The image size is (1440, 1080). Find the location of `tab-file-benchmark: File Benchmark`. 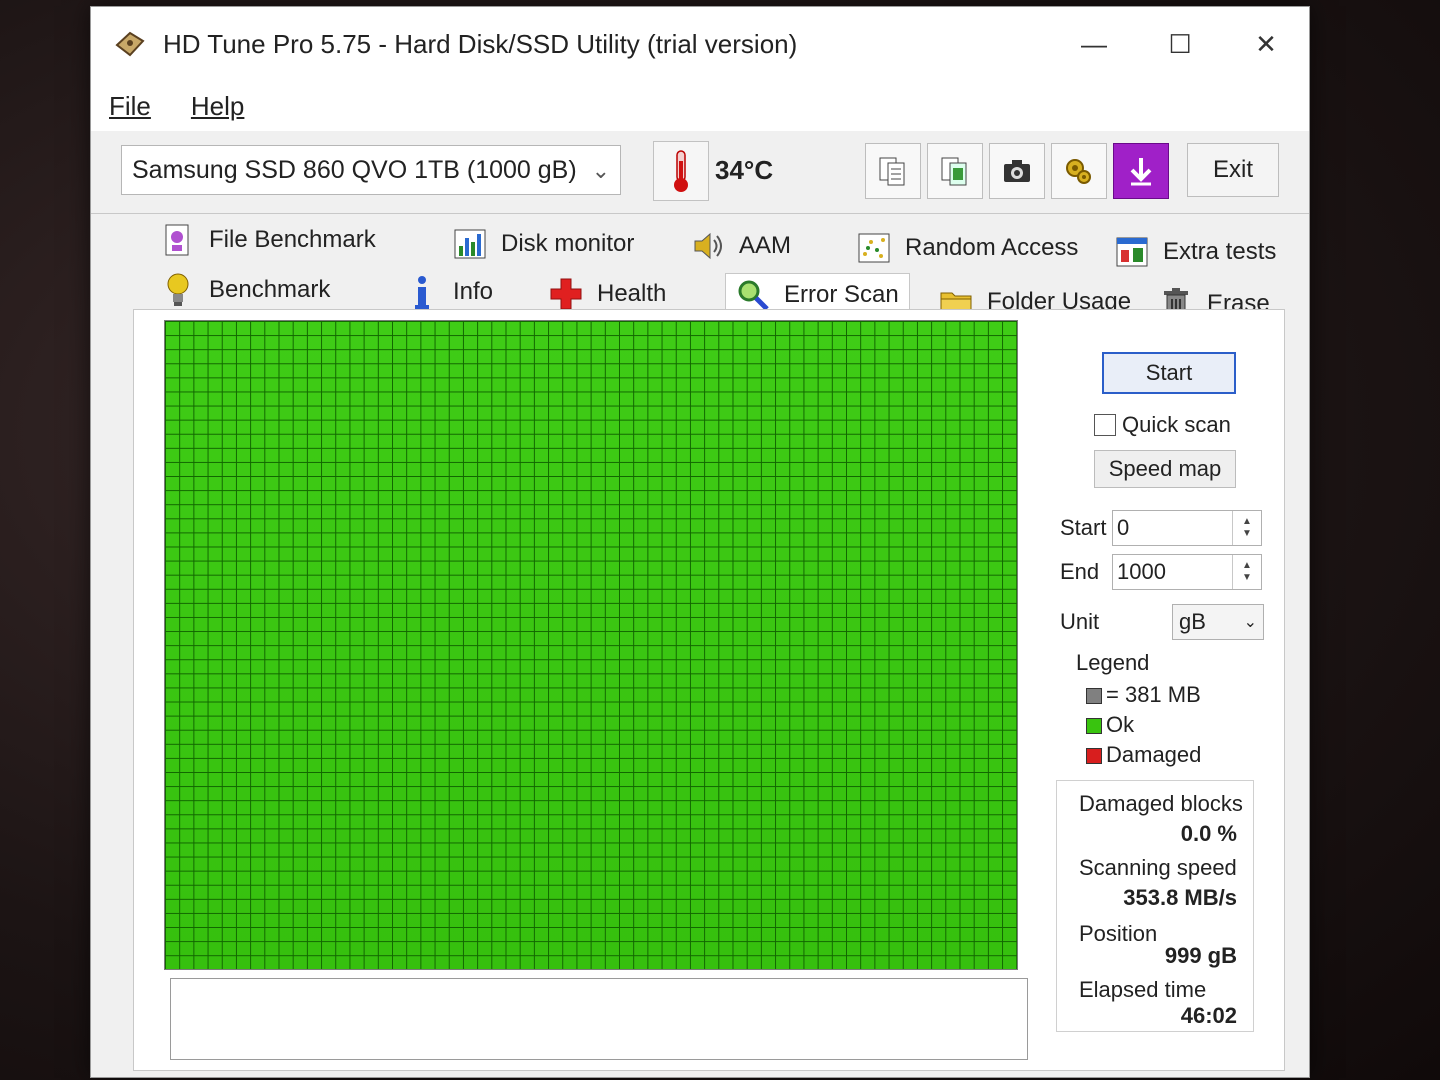

tab-file-benchmark: File Benchmark is located at coordinates (268, 240).